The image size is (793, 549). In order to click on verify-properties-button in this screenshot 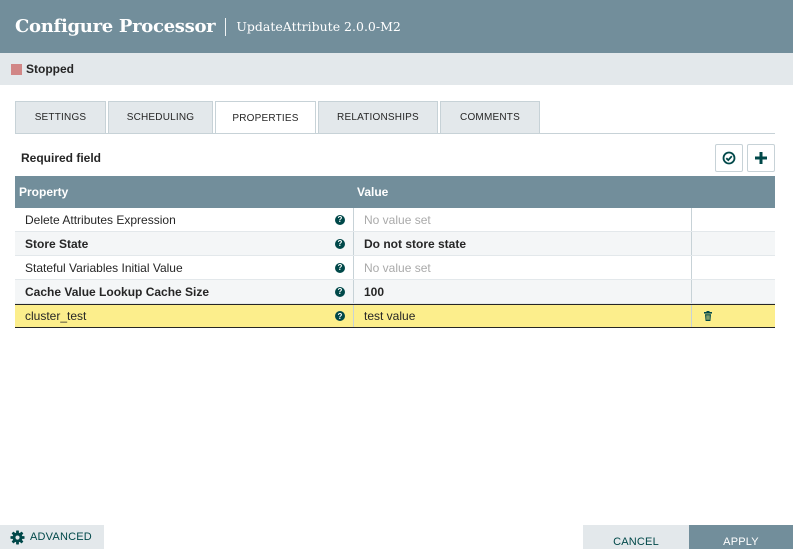, I will do `click(729, 158)`.